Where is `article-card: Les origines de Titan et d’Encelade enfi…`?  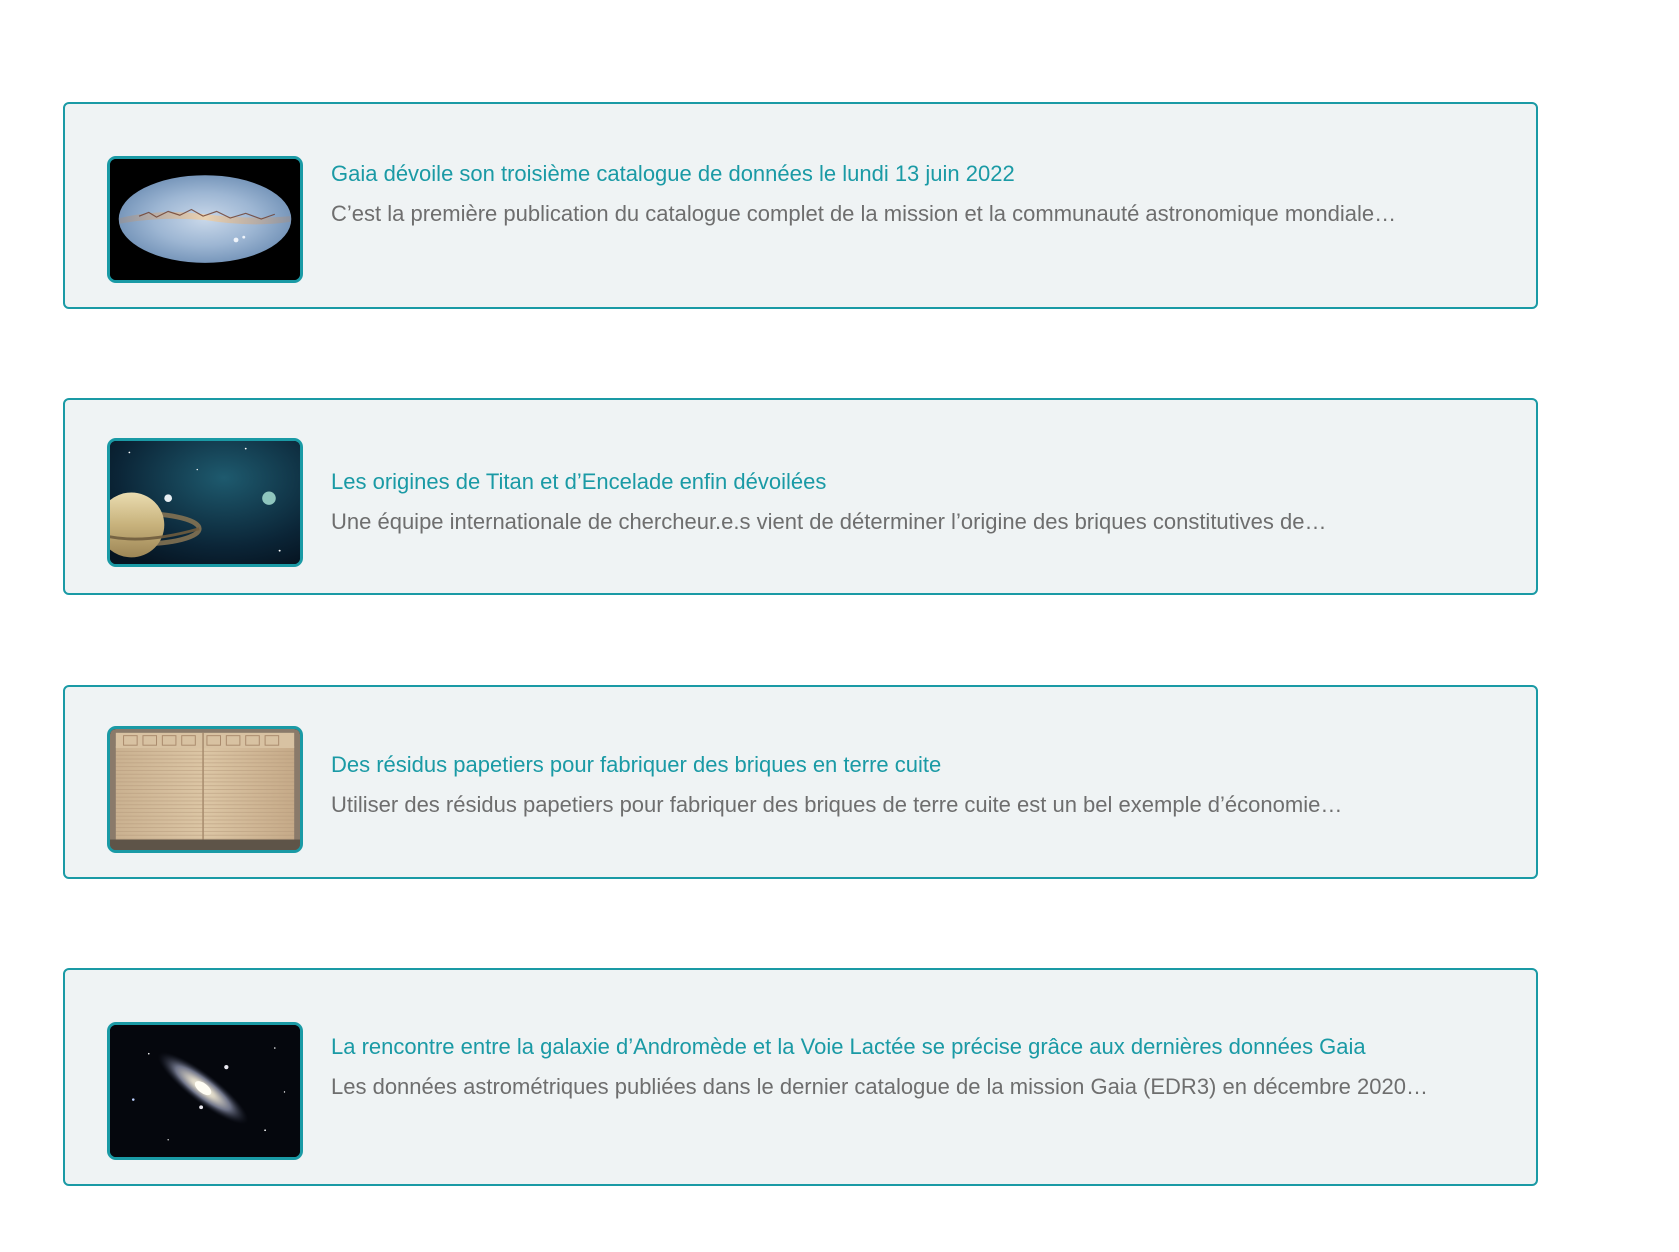 article-card: Les origines de Titan et d’Encelade enfi… is located at coordinates (800, 496).